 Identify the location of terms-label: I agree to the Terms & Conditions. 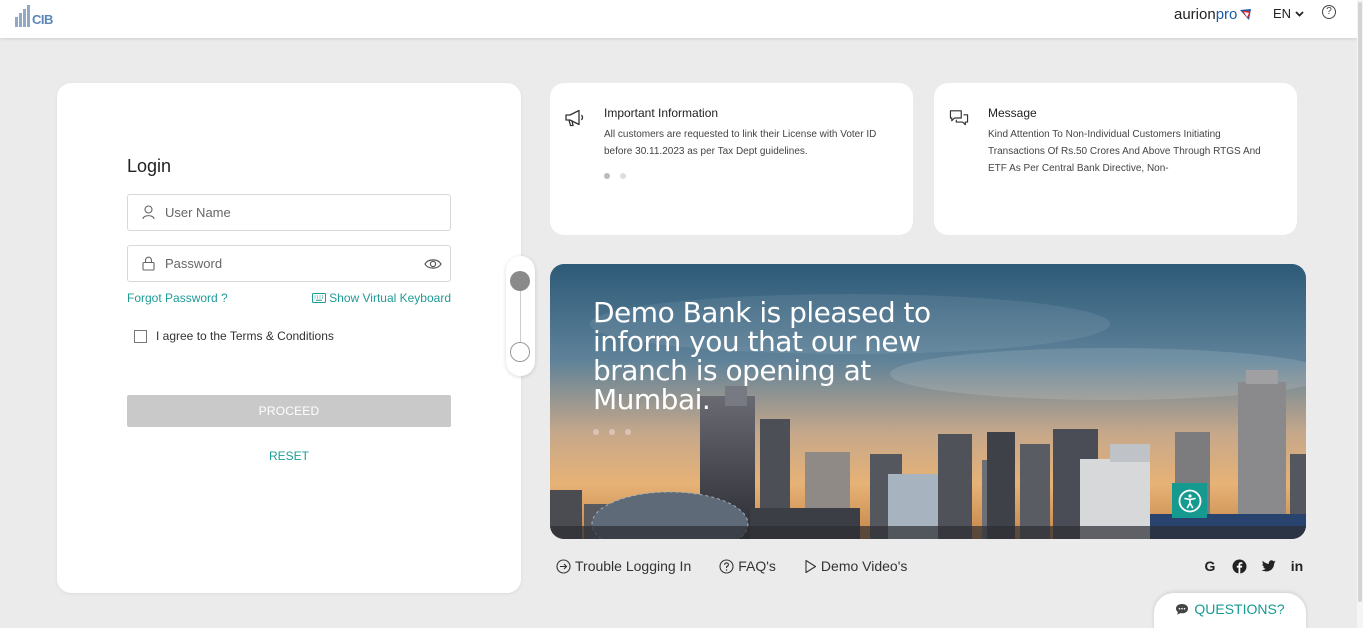
(245, 336).